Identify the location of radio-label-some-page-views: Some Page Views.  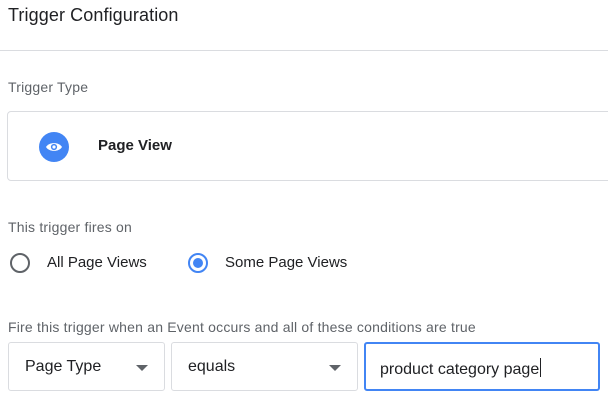
(286, 262).